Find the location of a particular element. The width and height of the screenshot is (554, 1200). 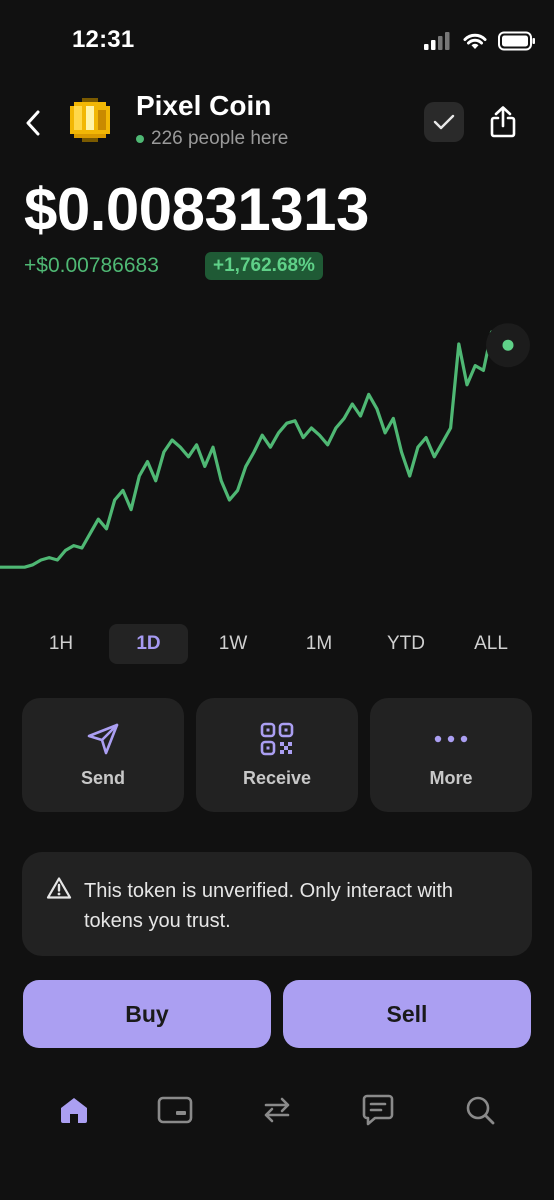

more-button: More is located at coordinates (451, 755).